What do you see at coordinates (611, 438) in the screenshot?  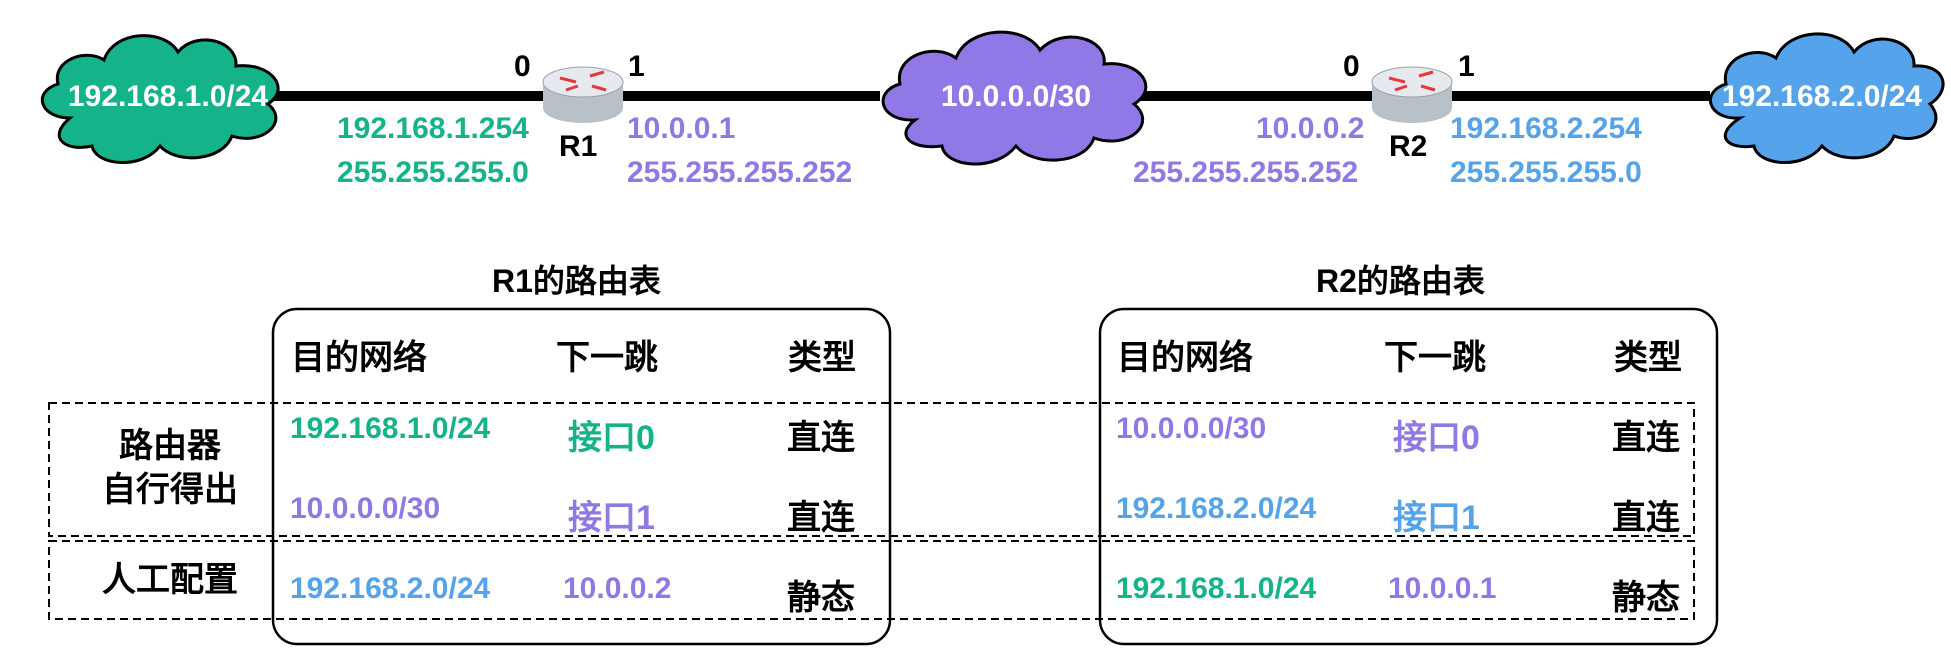 I see `r1-row0-next: 接口0` at bounding box center [611, 438].